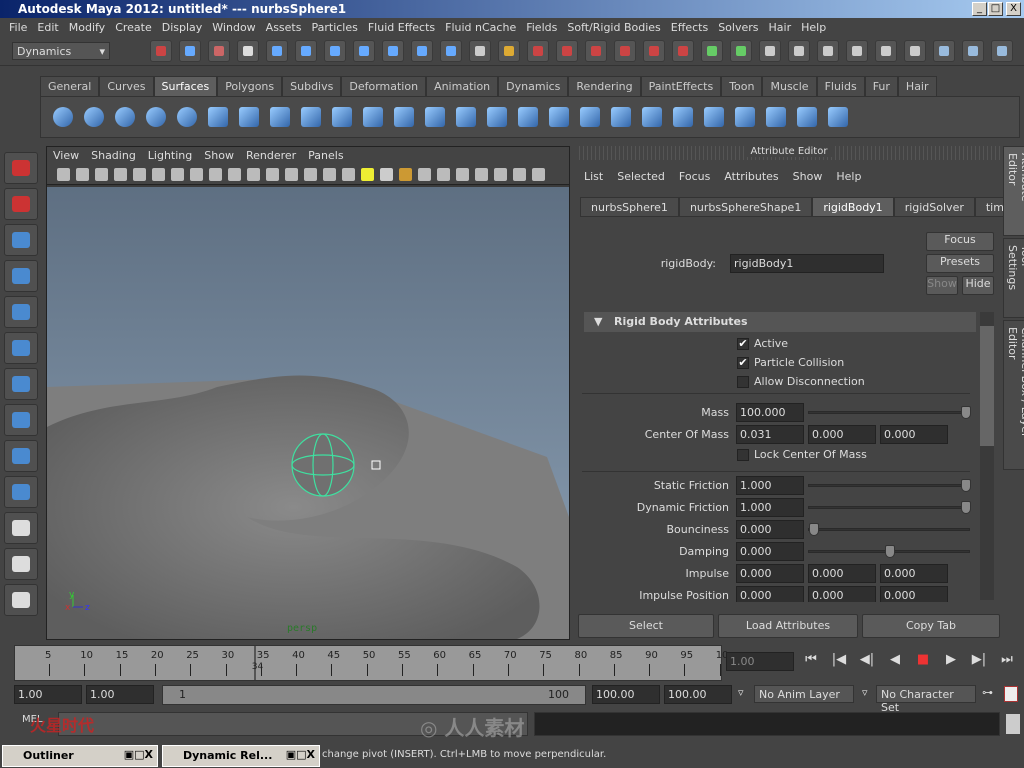 The height and width of the screenshot is (768, 1024). What do you see at coordinates (742, 86) in the screenshot?
I see `shelf-tab-toon: Toon` at bounding box center [742, 86].